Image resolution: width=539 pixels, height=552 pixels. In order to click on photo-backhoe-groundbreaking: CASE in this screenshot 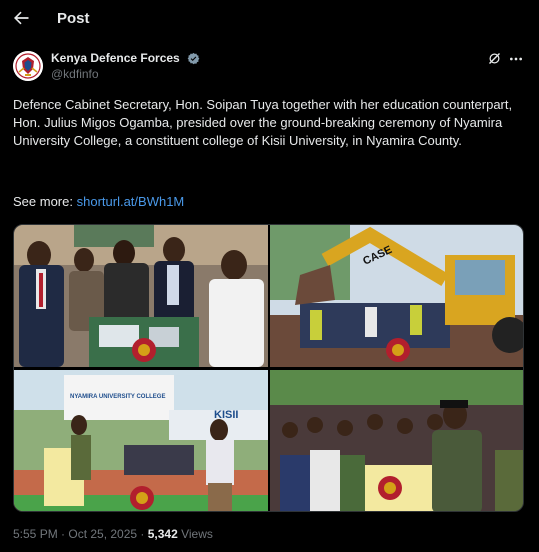, I will do `click(396, 296)`.